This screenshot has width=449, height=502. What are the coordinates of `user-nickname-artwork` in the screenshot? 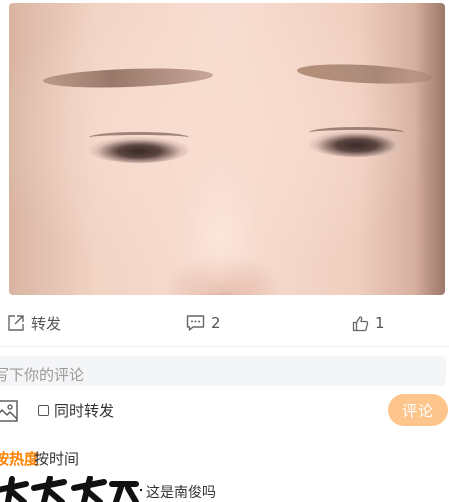 It's located at (73, 489).